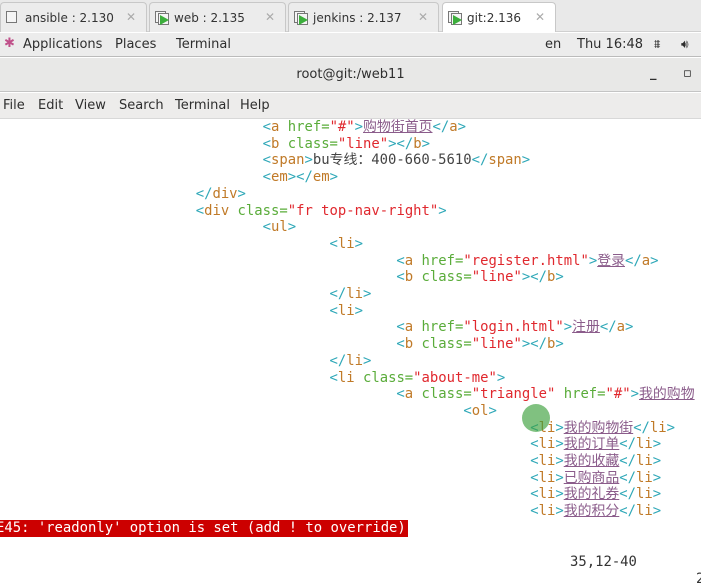  I want to click on menu-terminal: Terminal, so click(202, 105).